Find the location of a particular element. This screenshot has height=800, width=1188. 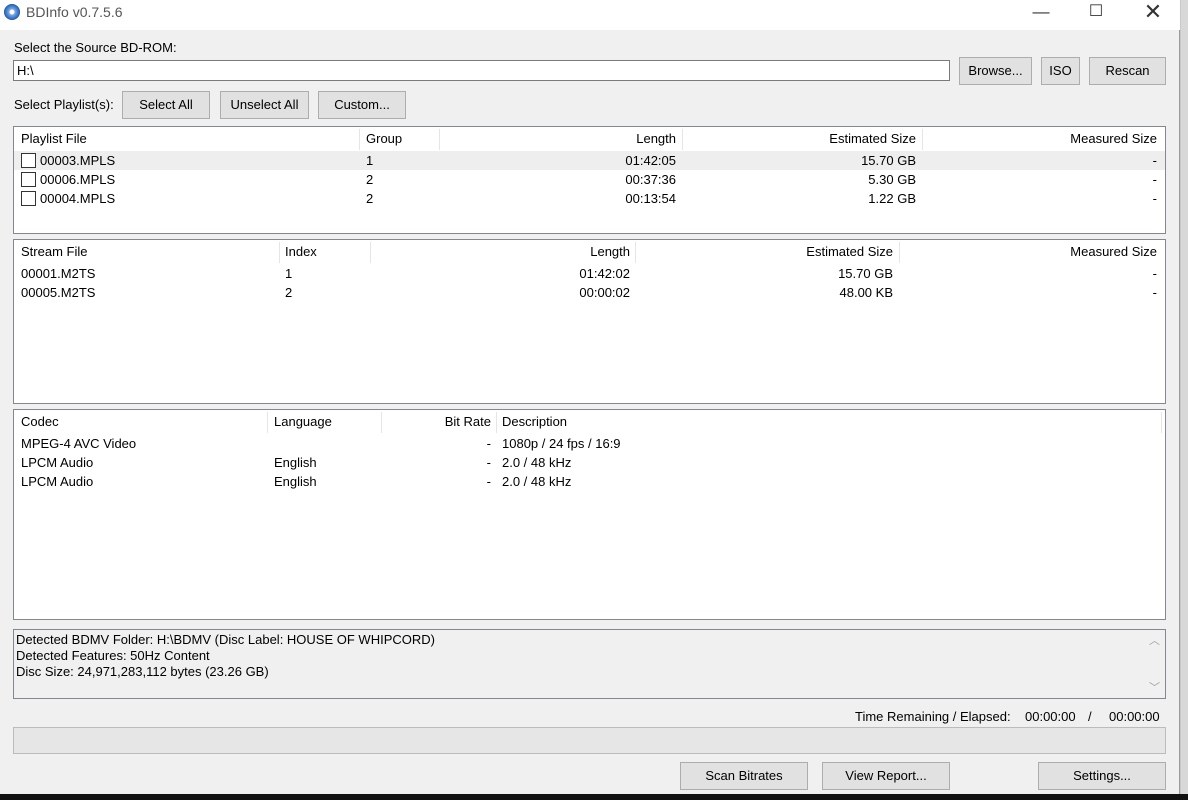

close-button: ✕ is located at coordinates (1153, 15).